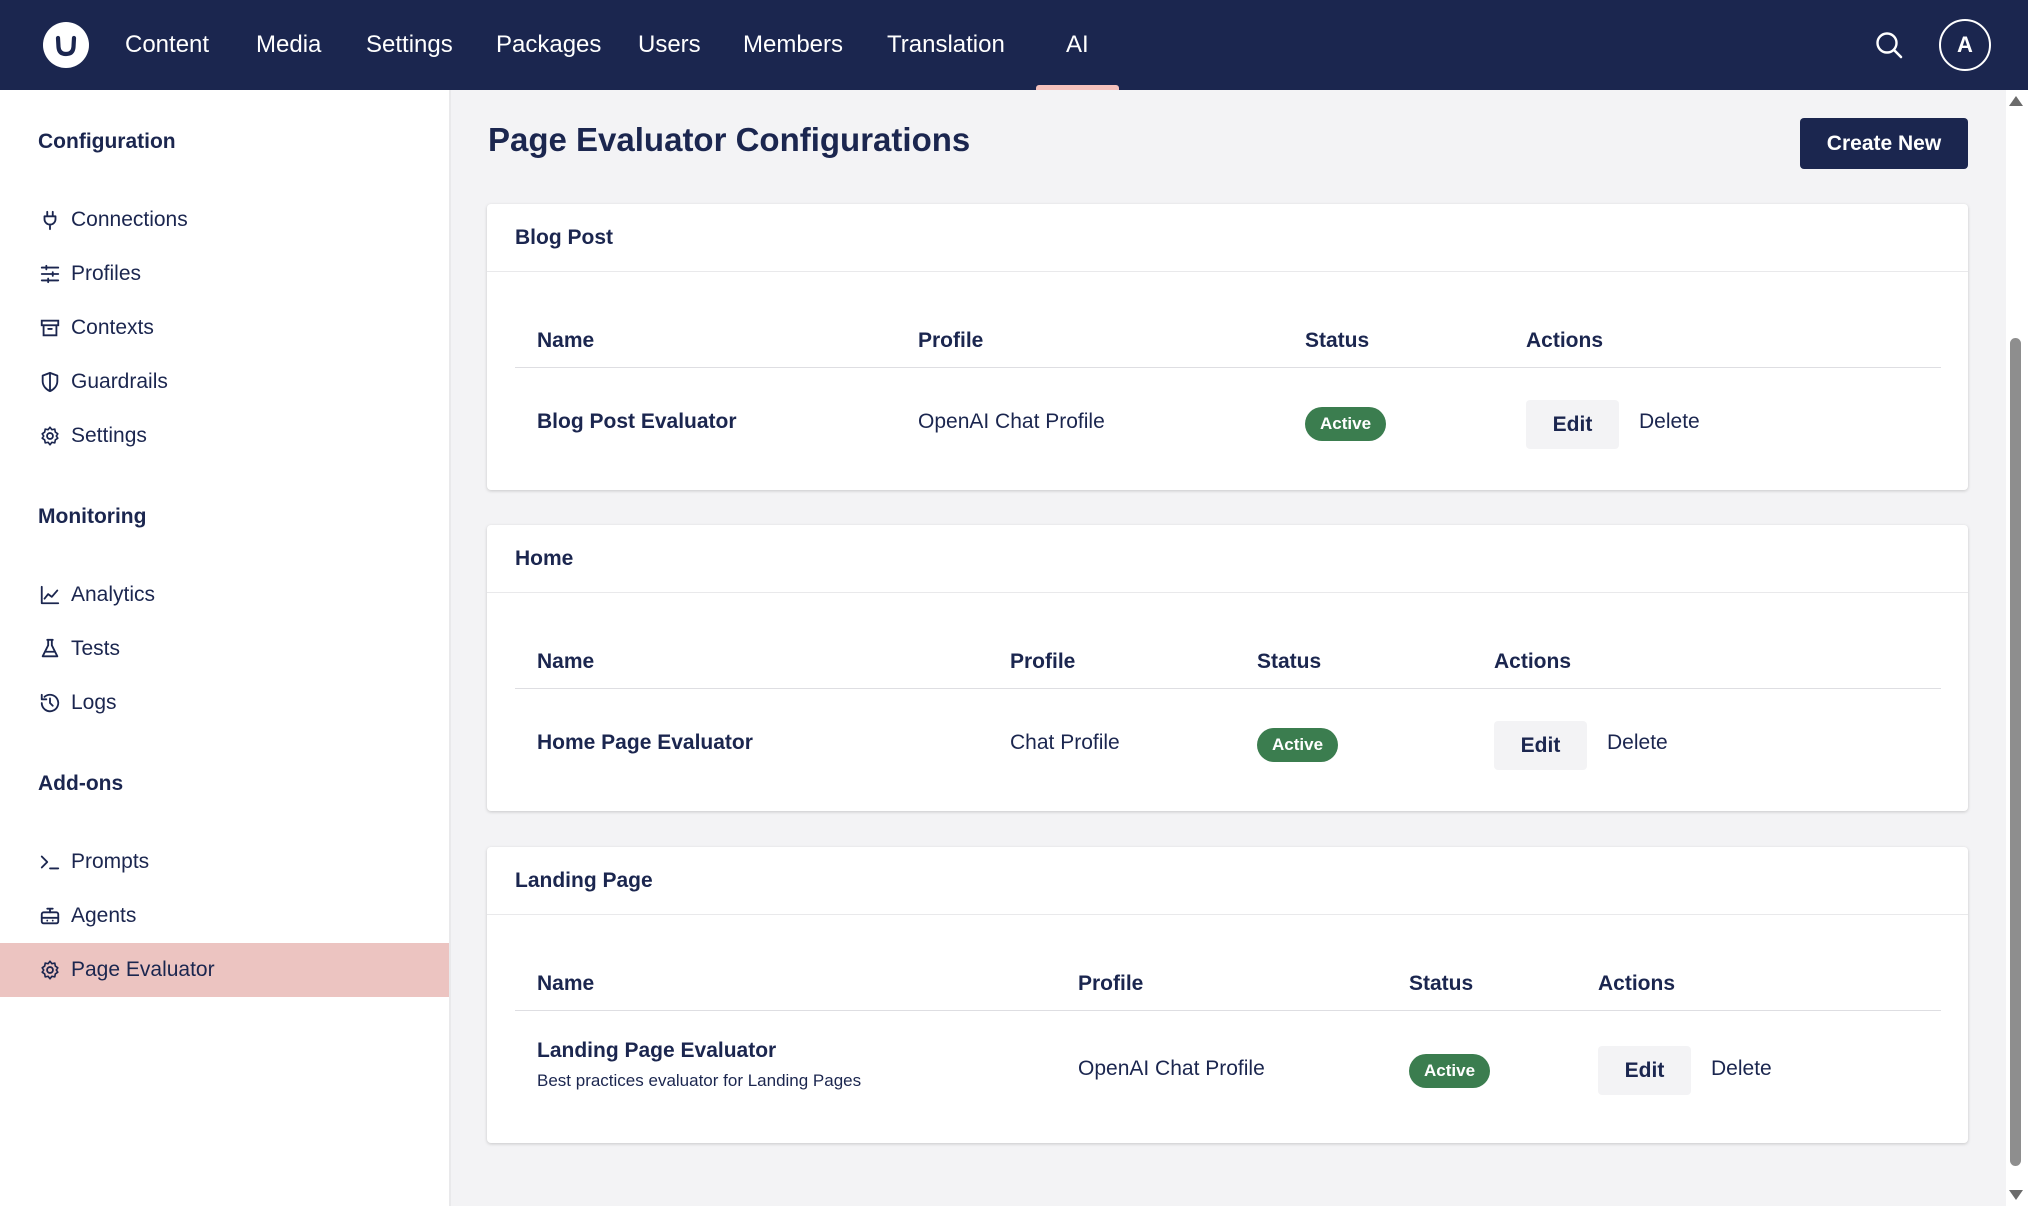 This screenshot has height=1206, width=2028. I want to click on evaluator-name: Blog Post Evaluator, so click(637, 421).